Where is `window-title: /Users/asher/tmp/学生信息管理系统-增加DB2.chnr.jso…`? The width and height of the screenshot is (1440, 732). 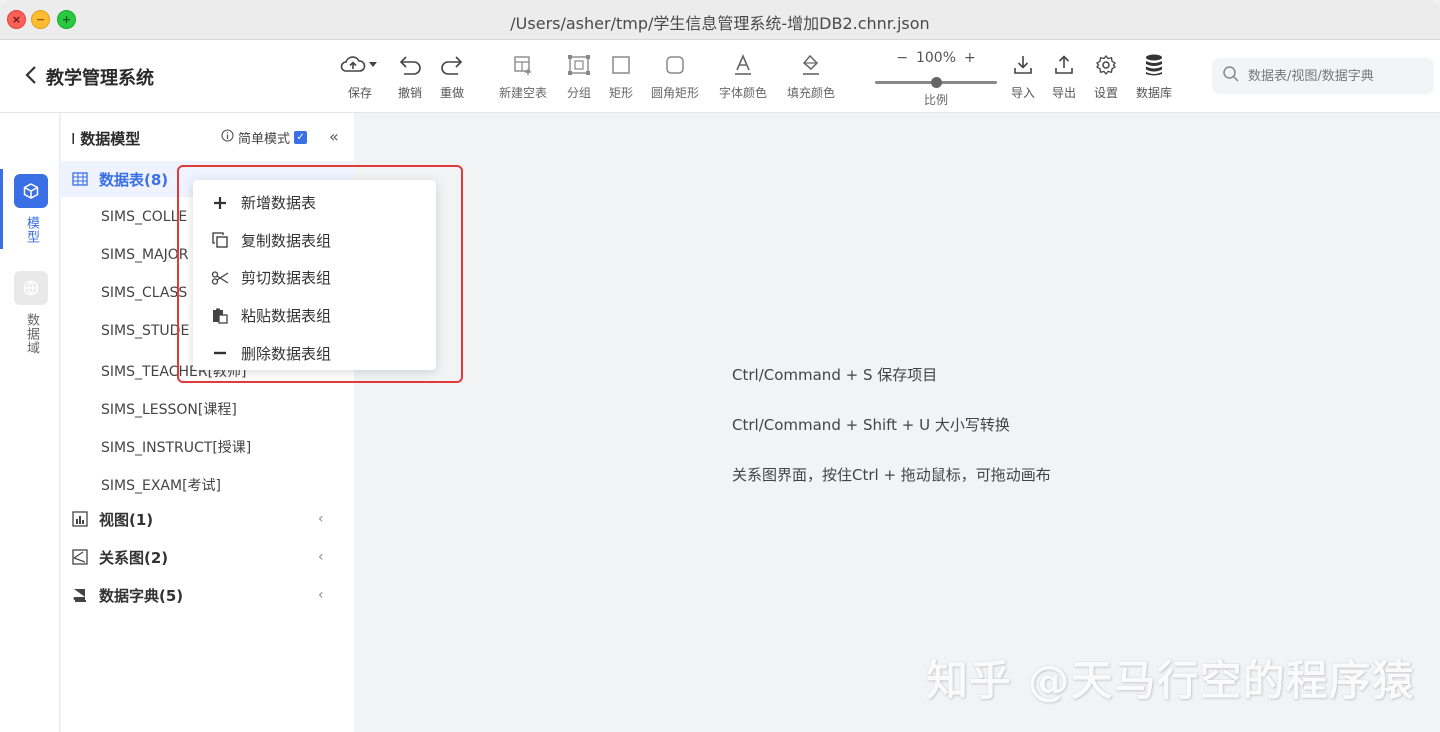 window-title: /Users/asher/tmp/学生信息管理系统-增加DB2.chnr.jso… is located at coordinates (720, 23).